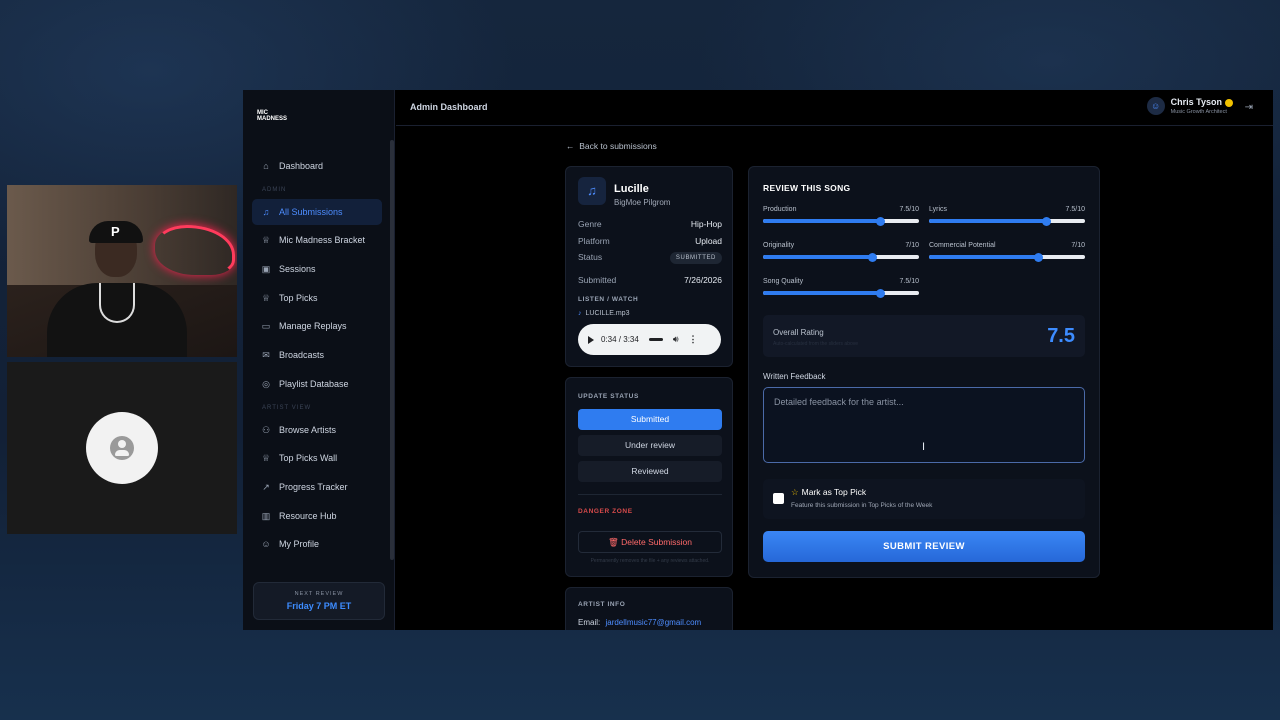 The width and height of the screenshot is (1280, 720). What do you see at coordinates (795, 492) in the screenshot?
I see `star-icon: ☆` at bounding box center [795, 492].